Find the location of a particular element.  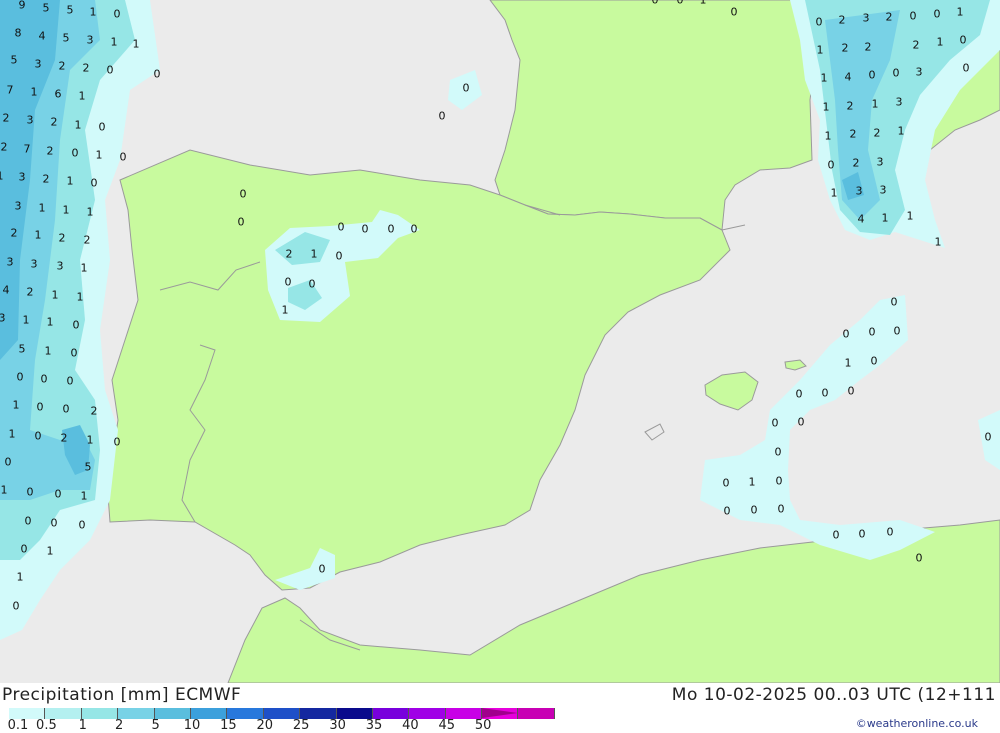

scale-tick-label: 5 is located at coordinates (155, 725).